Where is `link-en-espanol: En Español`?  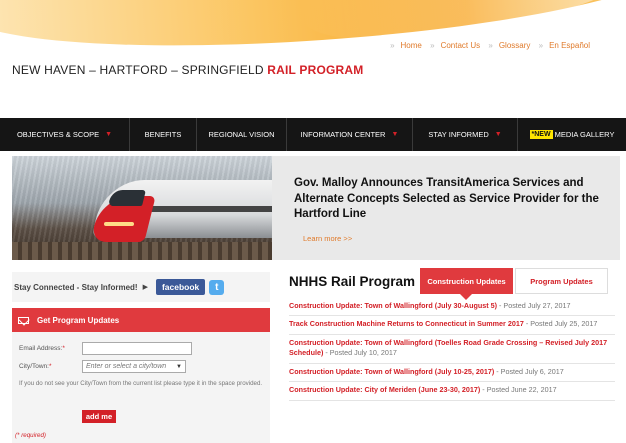
link-en-espanol: En Español is located at coordinates (569, 45).